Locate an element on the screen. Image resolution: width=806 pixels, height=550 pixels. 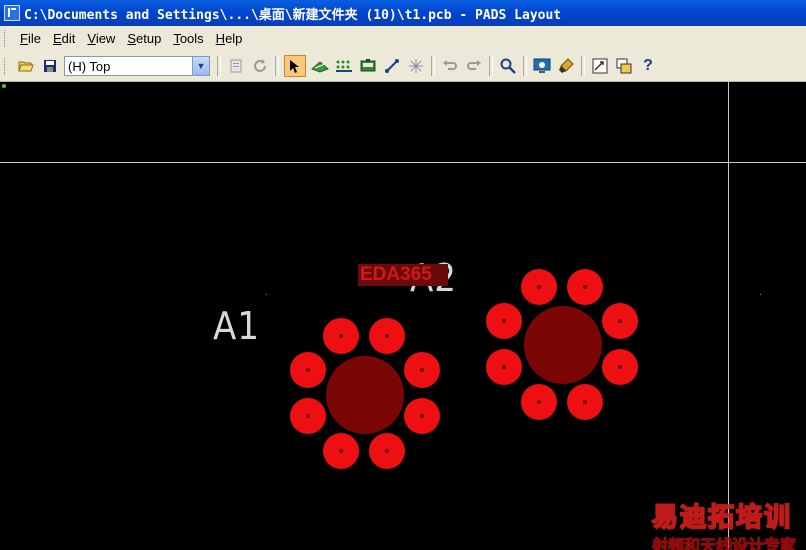
a2-center-pad is located at coordinates (563, 345).